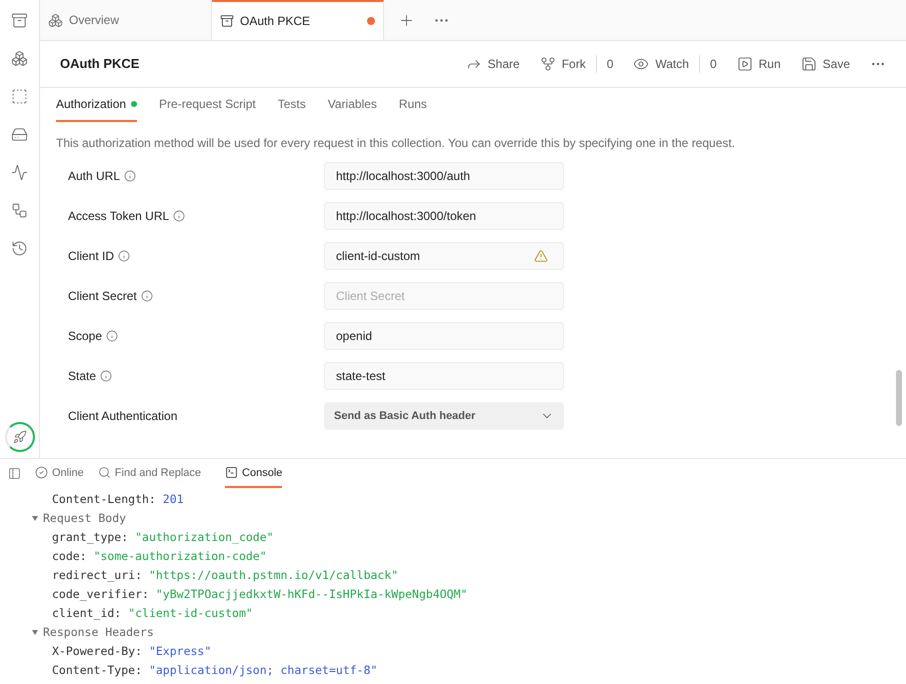  Describe the element at coordinates (180, 556) in the screenshot. I see `entry-value: "some-authorization-code"` at that location.